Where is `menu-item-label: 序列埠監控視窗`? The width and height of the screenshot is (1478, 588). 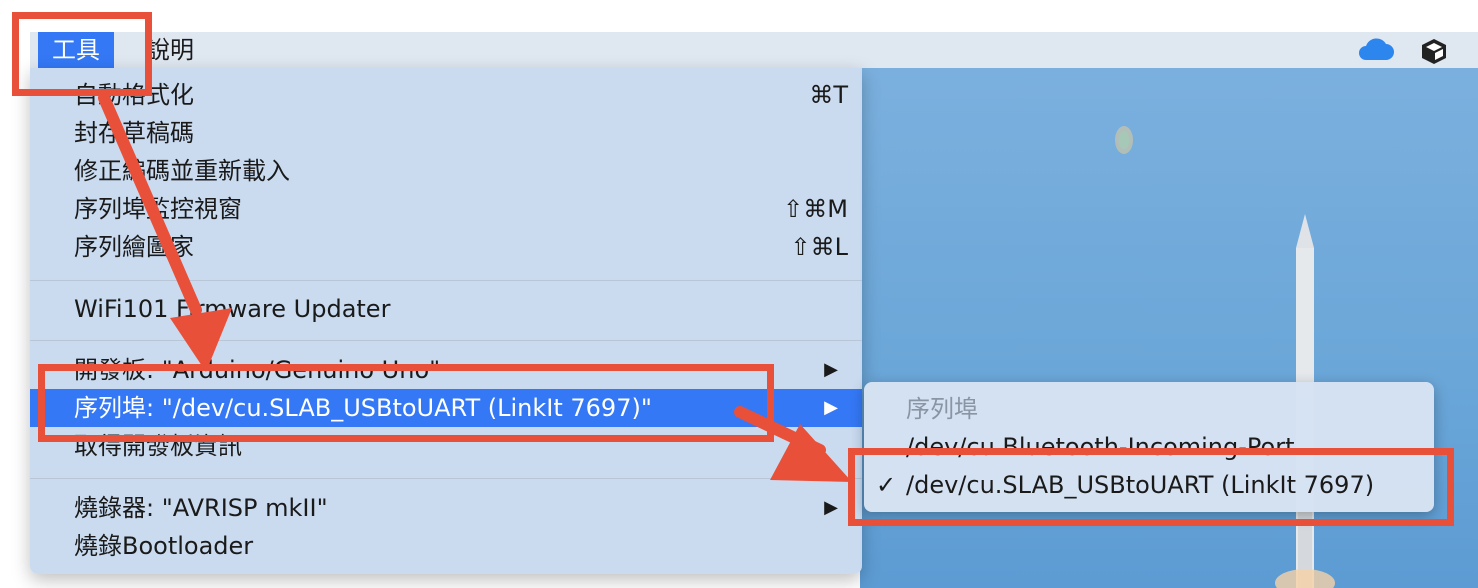 menu-item-label: 序列埠監控視窗 is located at coordinates (158, 209).